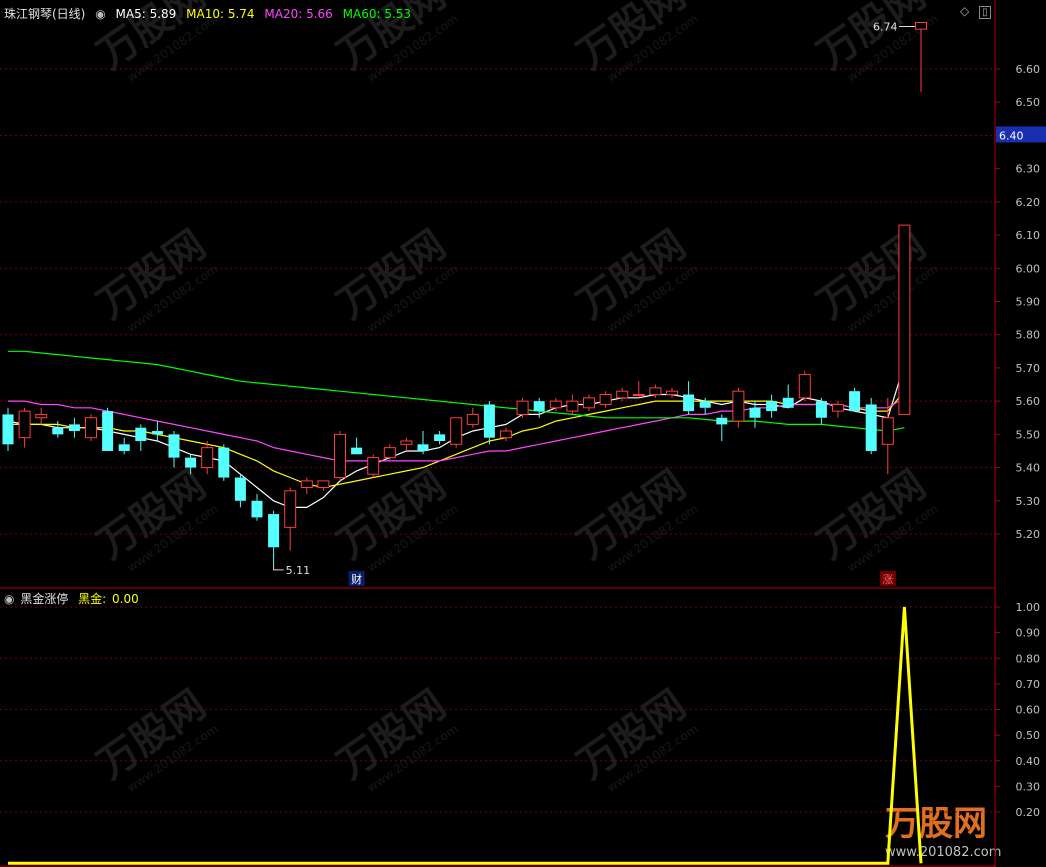 This screenshot has height=867, width=1046. What do you see at coordinates (885, 27) in the screenshot?
I see `high-price-label: 6.74` at bounding box center [885, 27].